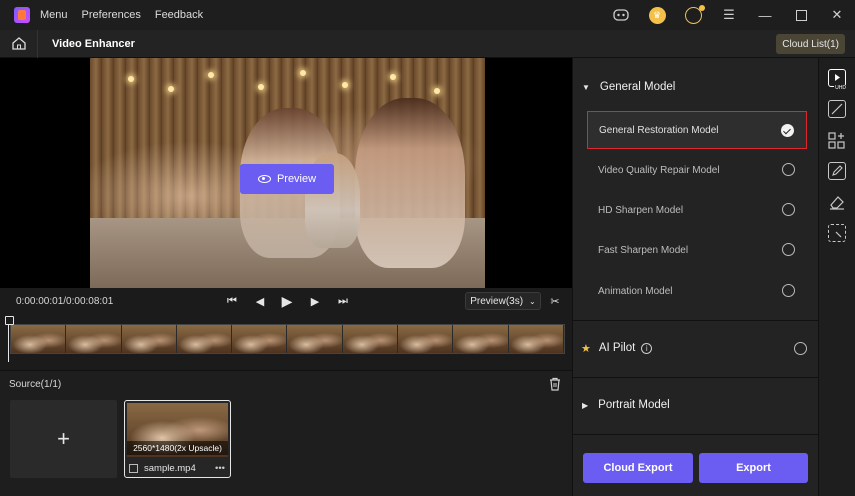  I want to click on ai-pilot-label: AI Pilot, so click(617, 348).